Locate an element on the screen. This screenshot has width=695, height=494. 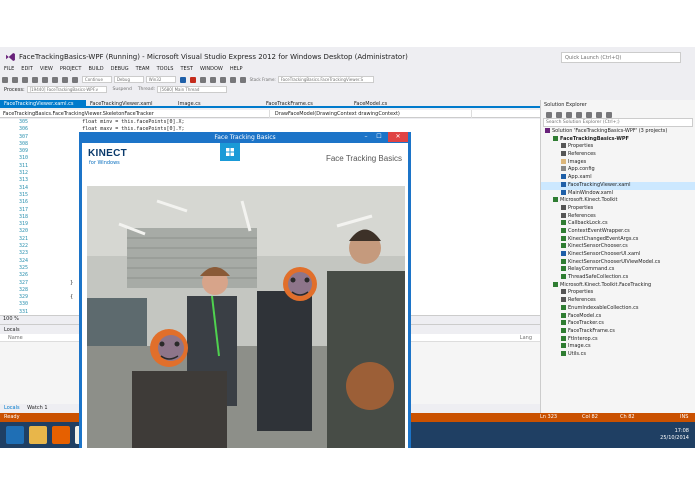
solution-tree-item: FaceTrackingViewer.xaml is located at coordinates (618, 185).